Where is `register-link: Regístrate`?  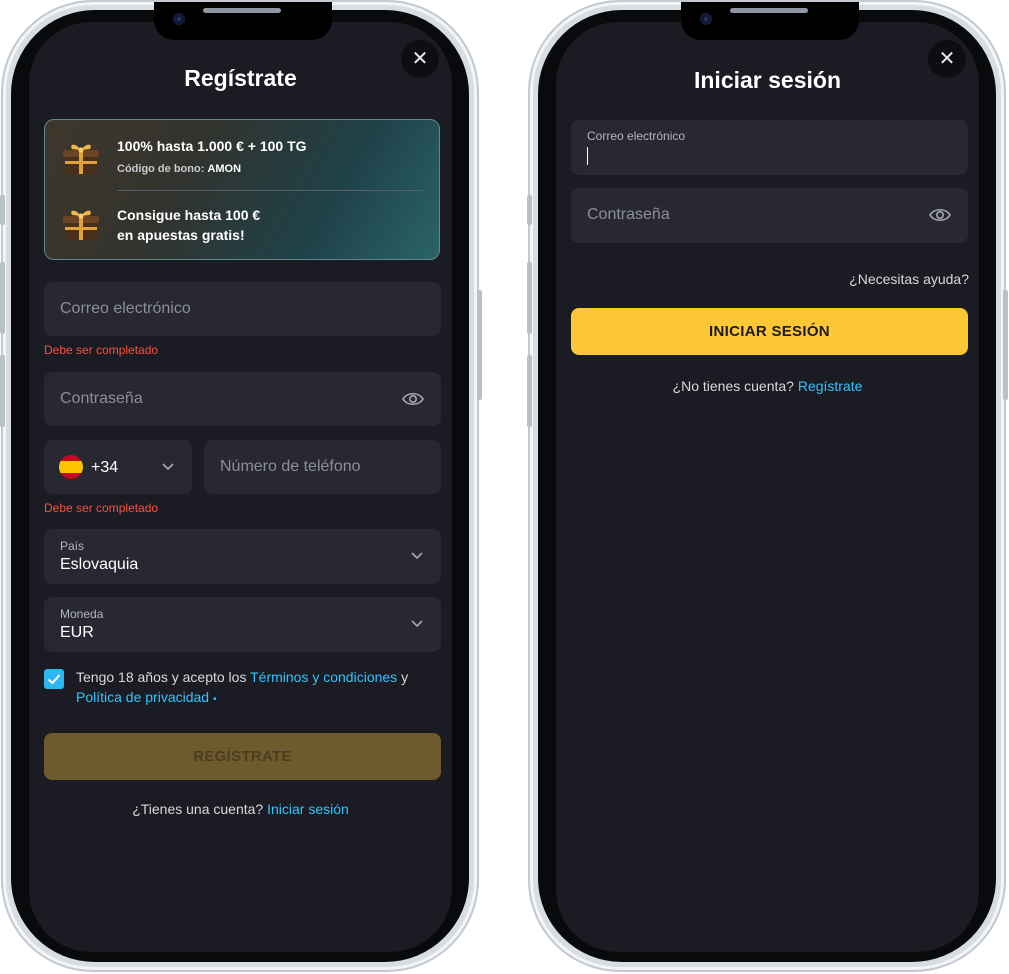
register-link: Regístrate is located at coordinates (830, 386).